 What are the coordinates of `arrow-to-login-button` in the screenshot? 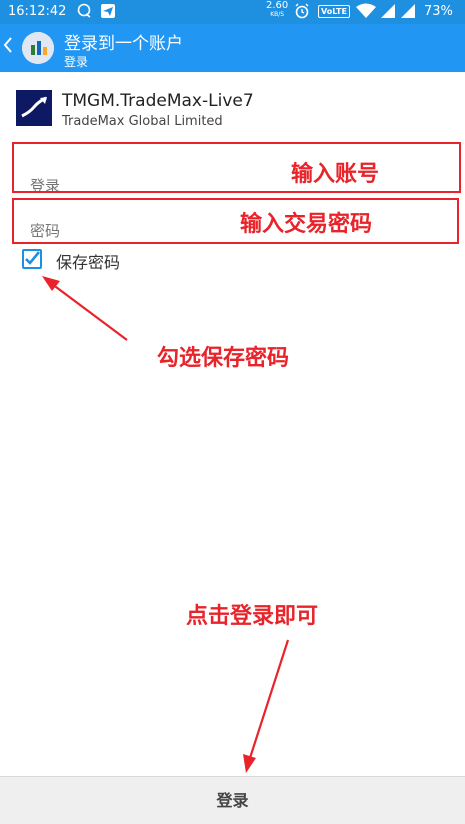 It's located at (266, 706).